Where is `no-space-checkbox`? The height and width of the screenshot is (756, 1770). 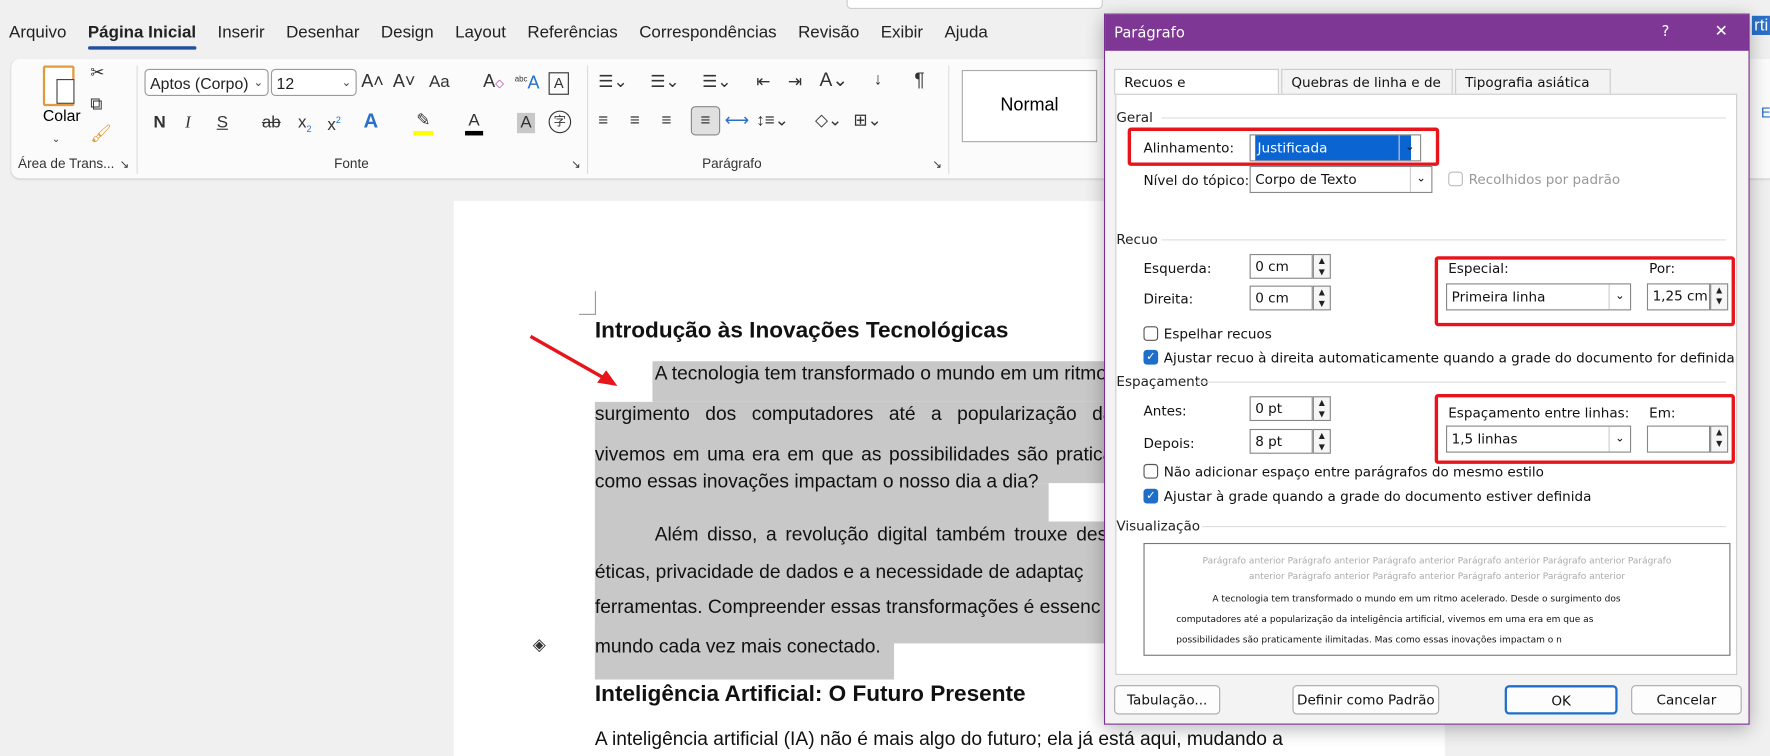
no-space-checkbox is located at coordinates (1151, 471).